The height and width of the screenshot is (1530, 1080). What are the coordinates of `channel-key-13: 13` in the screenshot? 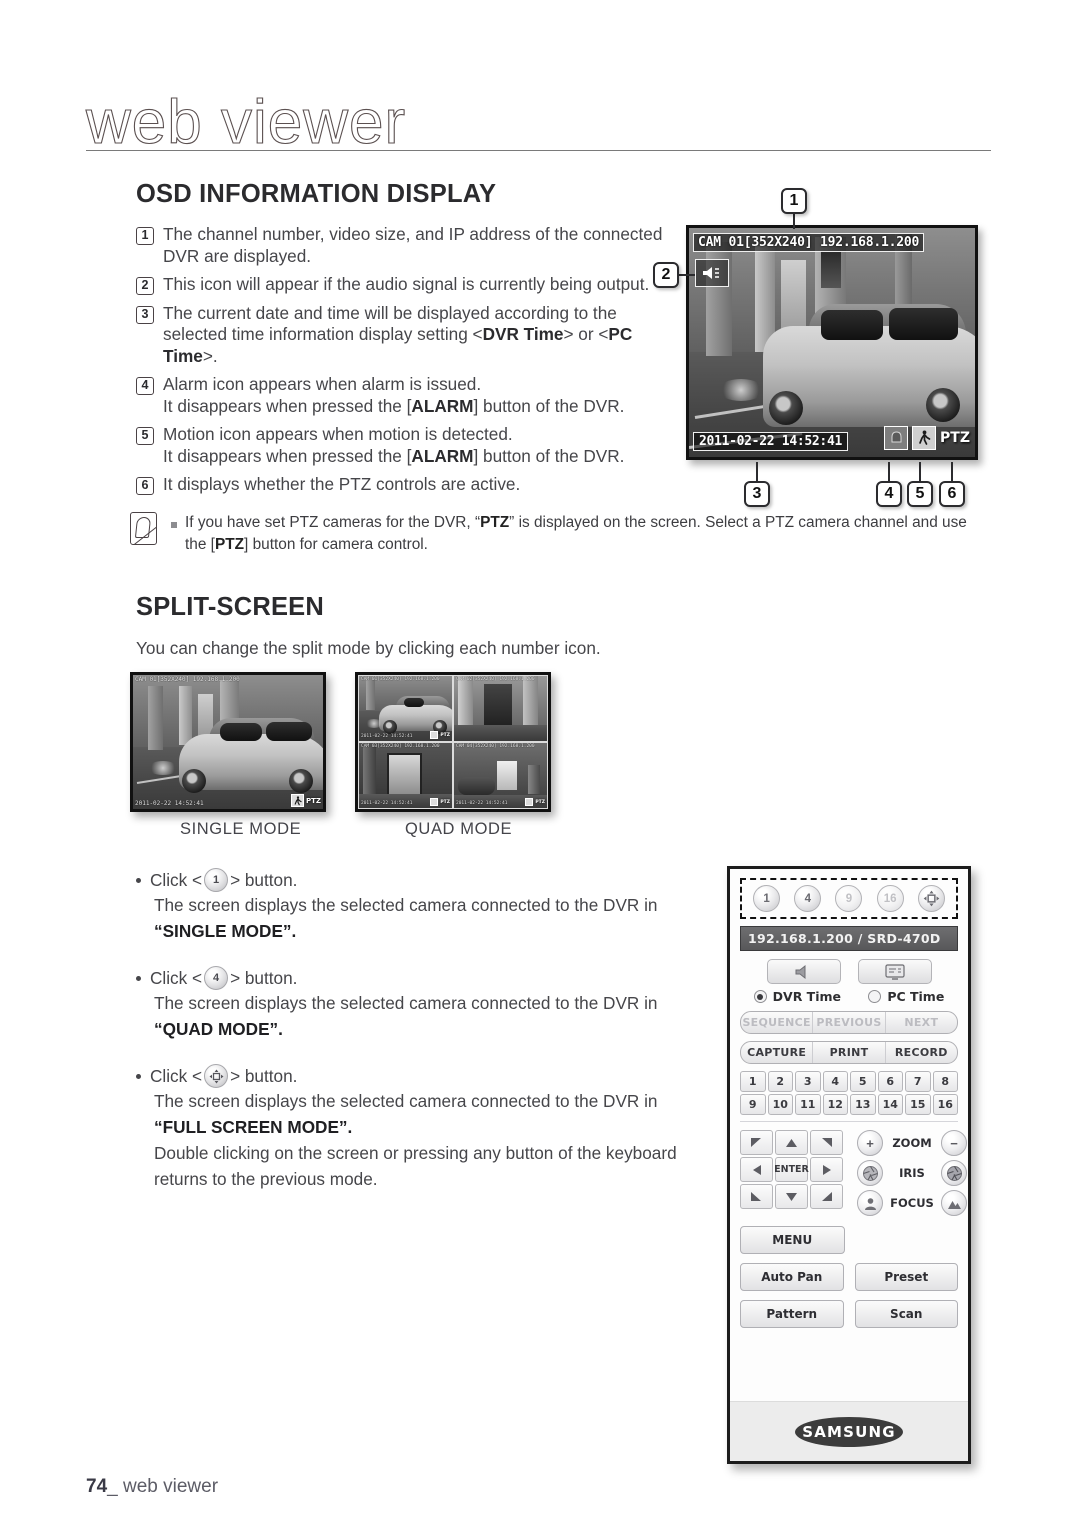 It's located at (863, 1104).